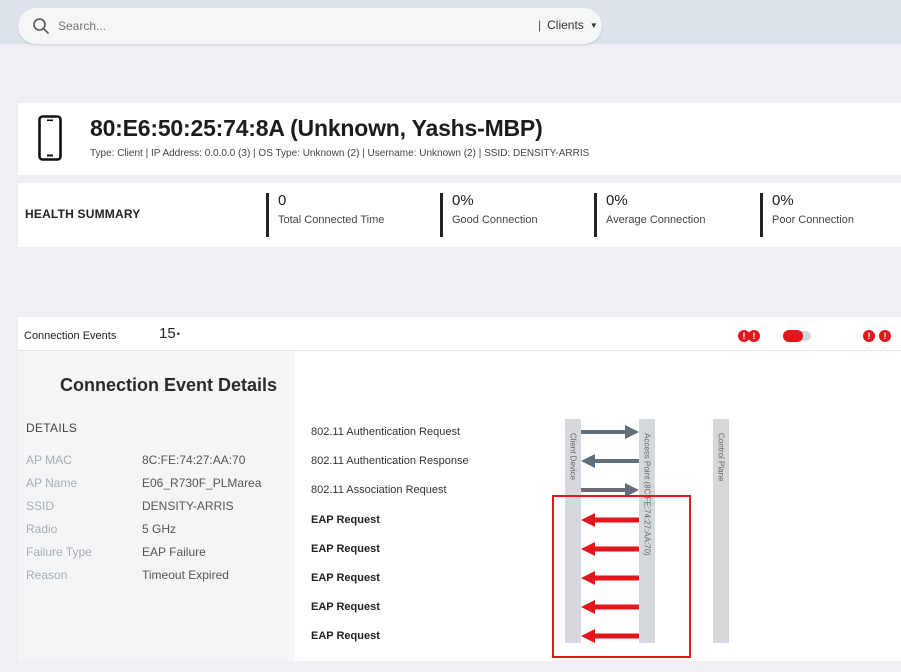  I want to click on toggle-switch, so click(797, 336).